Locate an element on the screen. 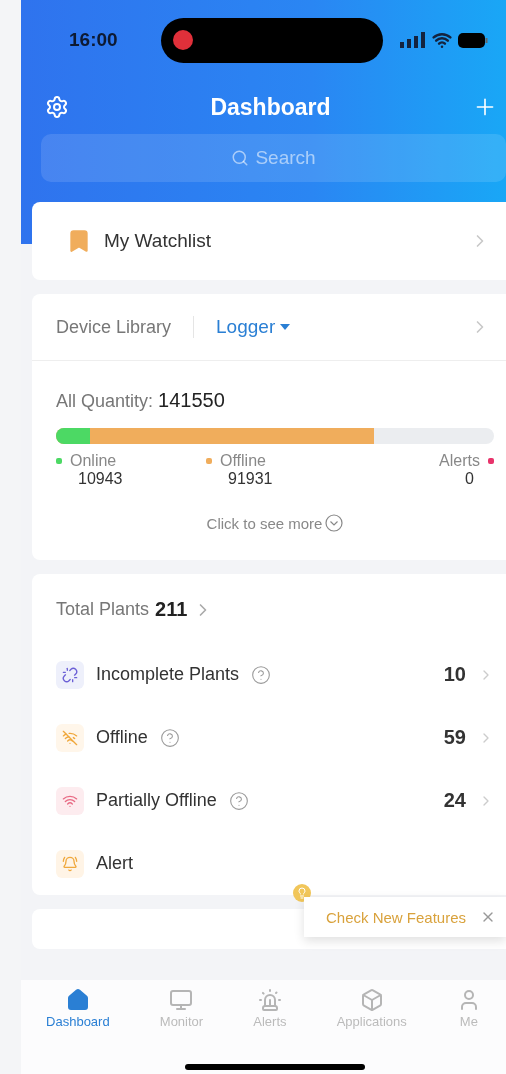 The image size is (506, 1074). legend-label: Online is located at coordinates (93, 461).